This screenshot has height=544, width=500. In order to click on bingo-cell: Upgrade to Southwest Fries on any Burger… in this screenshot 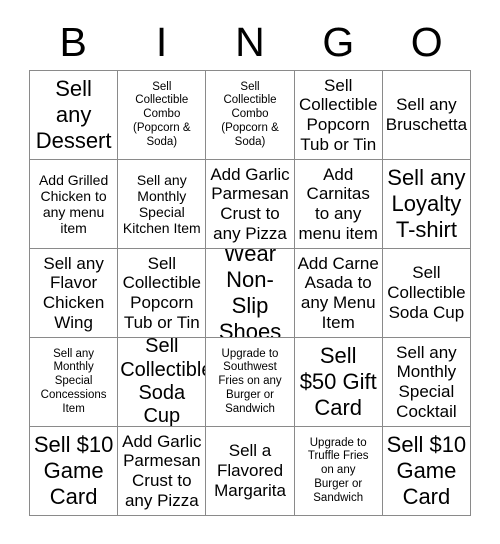, I will do `click(250, 382)`.